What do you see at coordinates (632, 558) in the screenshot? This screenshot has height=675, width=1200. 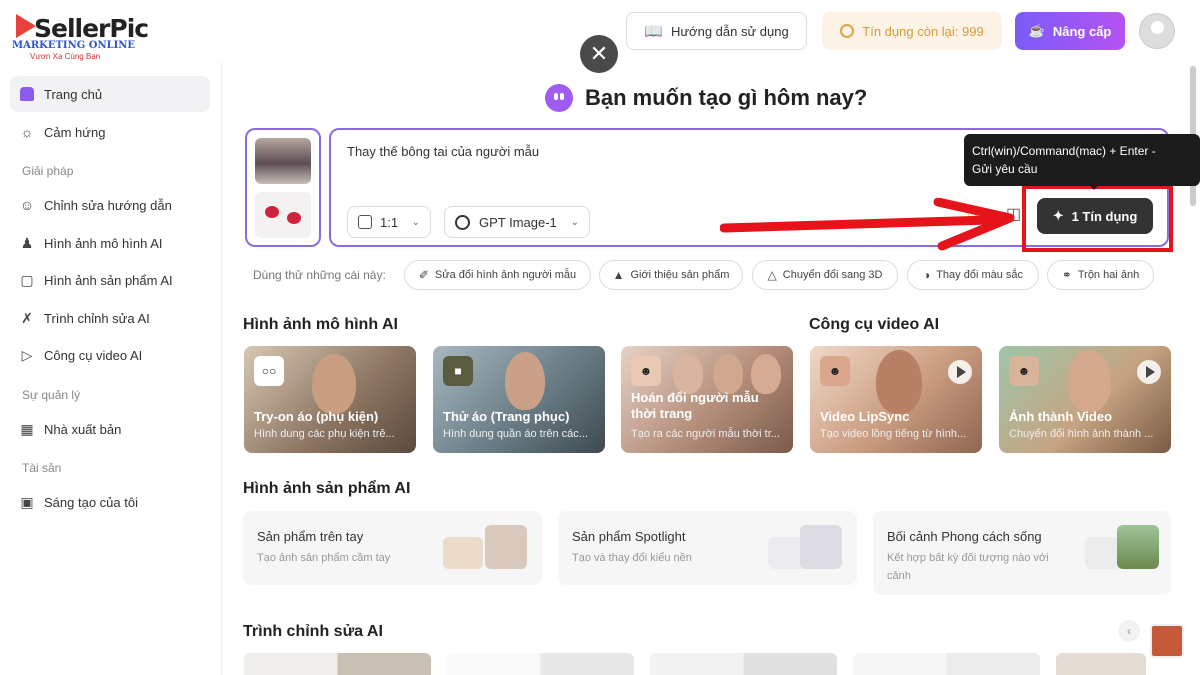 I see `card-desc: Tạo và thay đổi kiểu nền` at bounding box center [632, 558].